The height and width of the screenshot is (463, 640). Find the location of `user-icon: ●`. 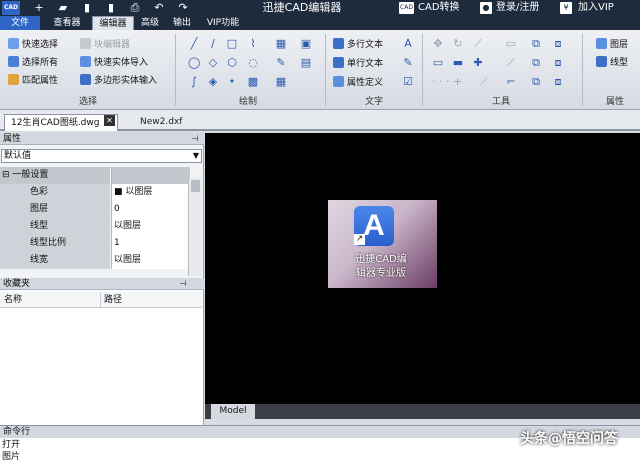

user-icon: ● is located at coordinates (486, 8).